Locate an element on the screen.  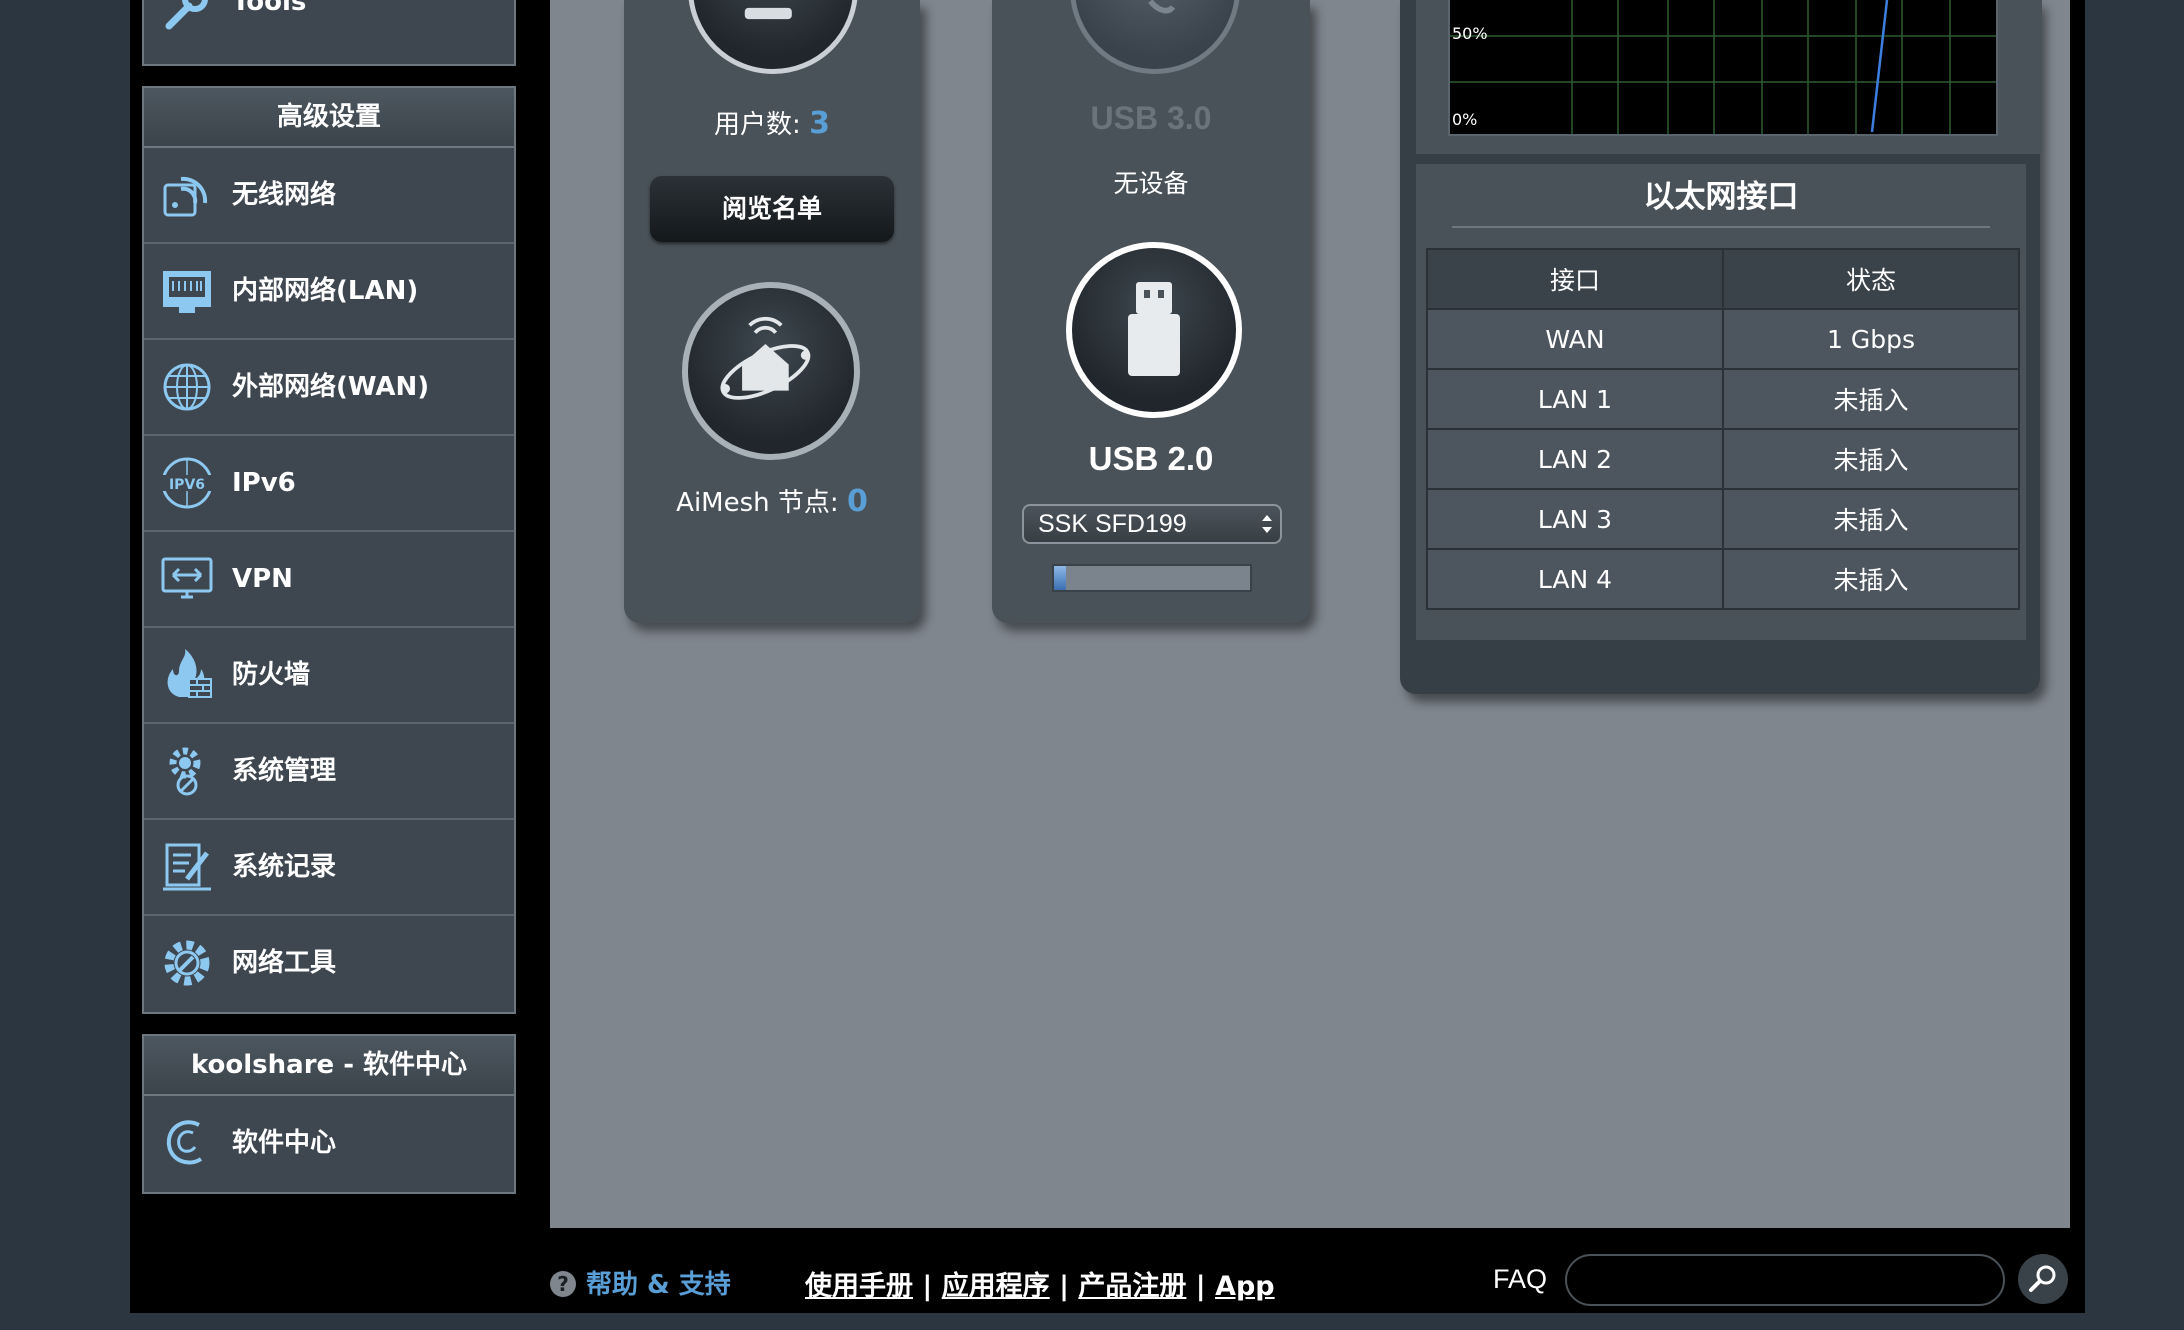
usb-drive-icon is located at coordinates (1154, 329).